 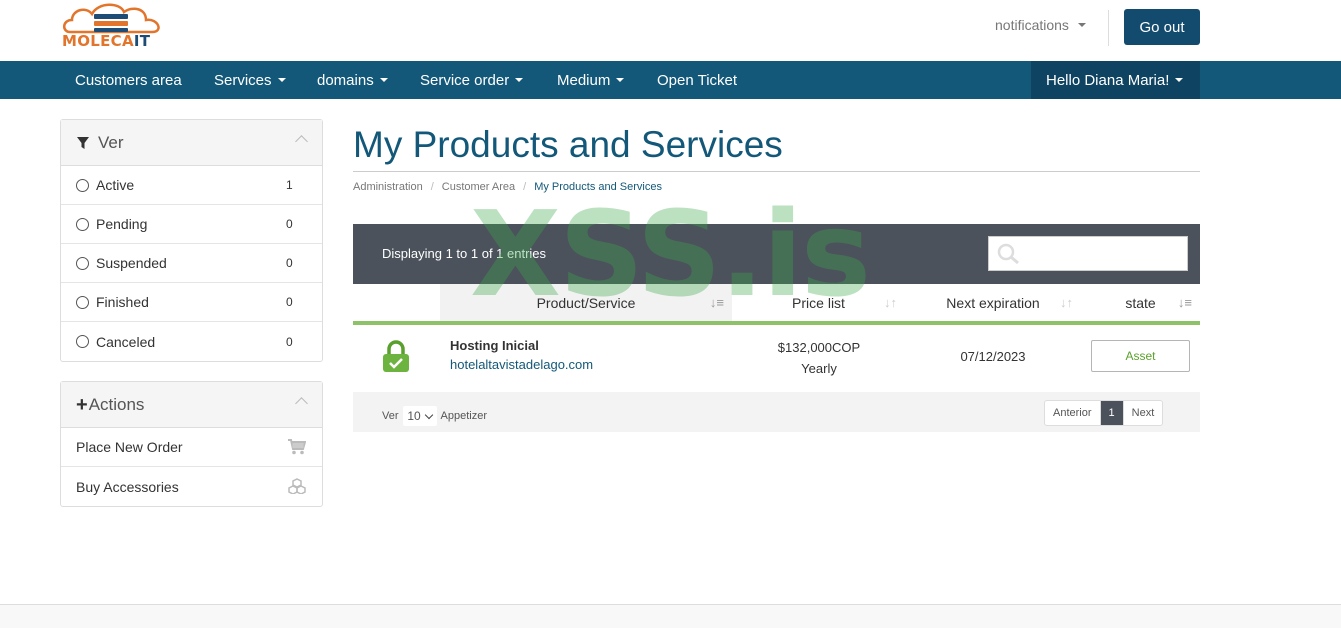 What do you see at coordinates (122, 302) in the screenshot?
I see `filter-label: Finished` at bounding box center [122, 302].